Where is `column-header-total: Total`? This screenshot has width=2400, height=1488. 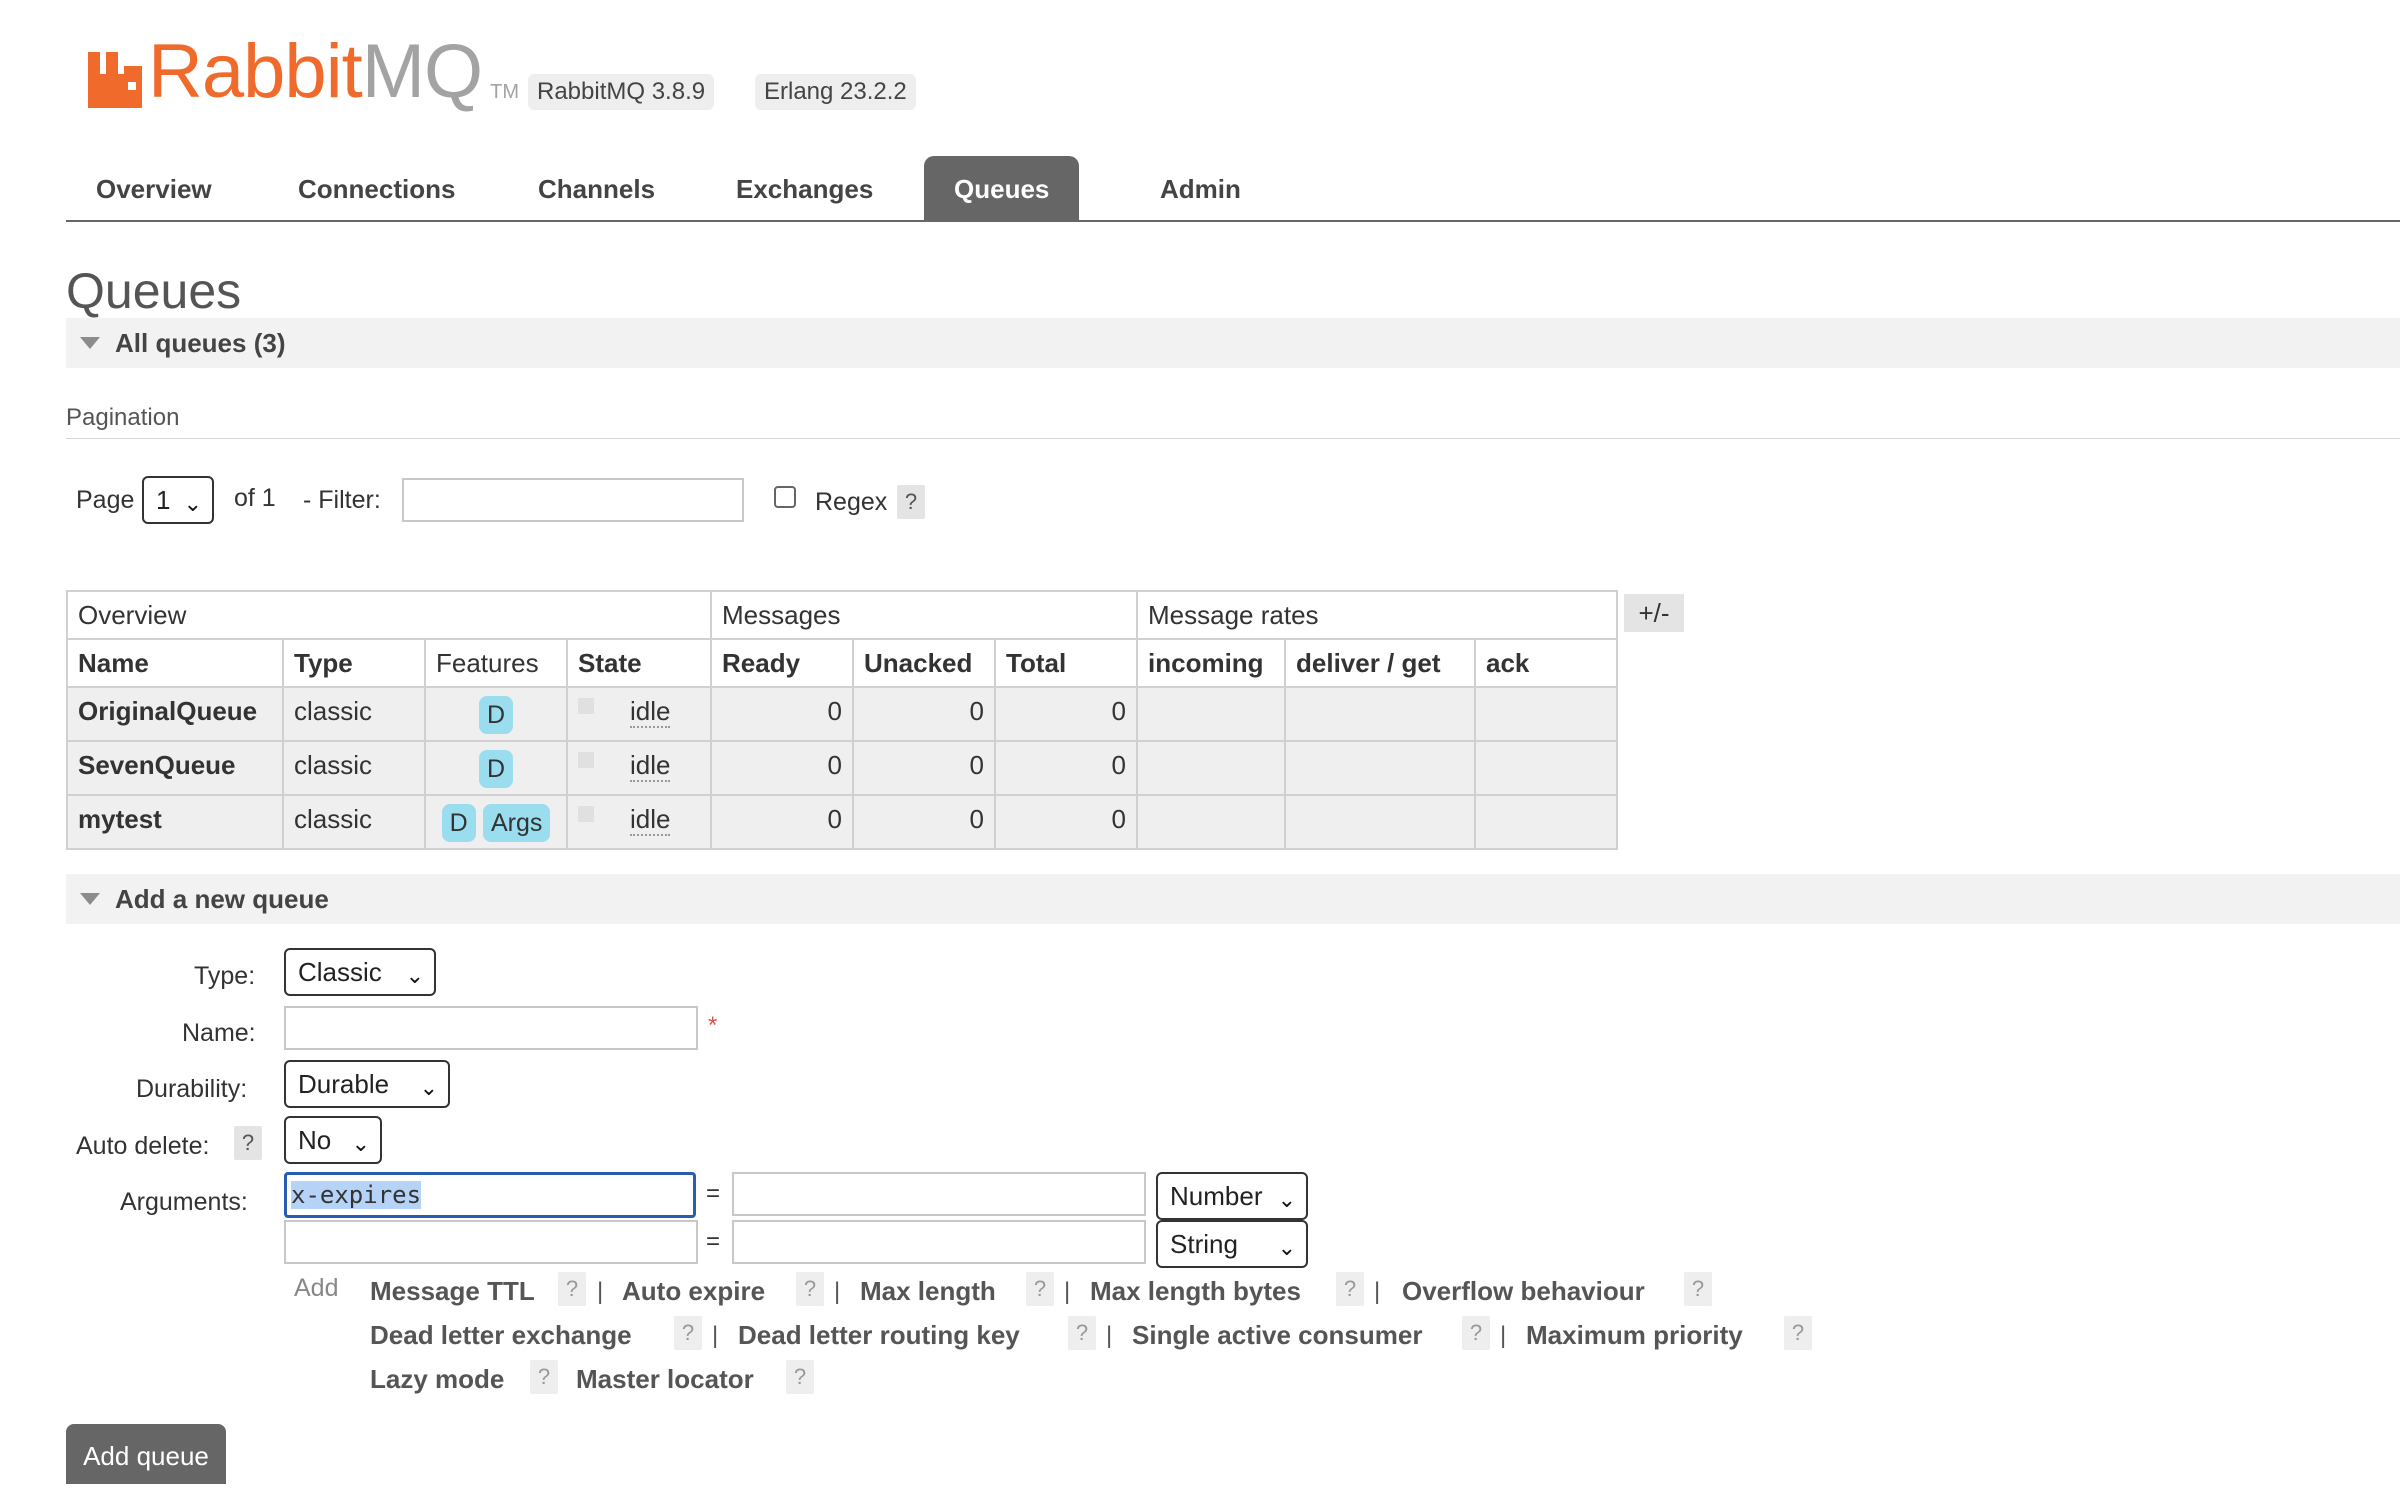 column-header-total: Total is located at coordinates (1066, 663).